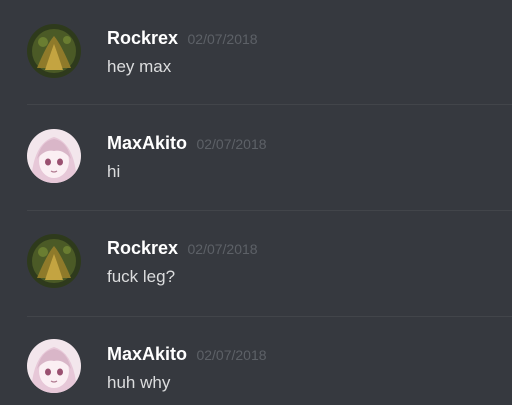  I want to click on message-text: huh why, so click(139, 382).